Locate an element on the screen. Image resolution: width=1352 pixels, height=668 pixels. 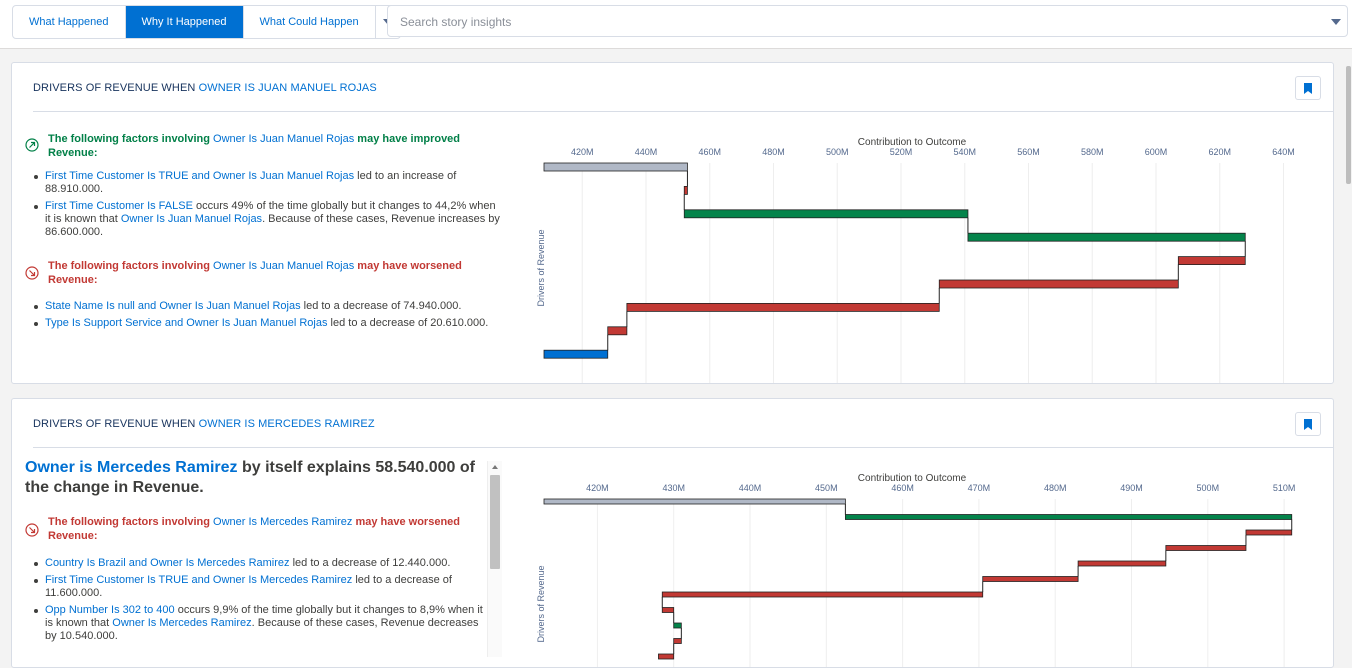
tick-label: 510M is located at coordinates (1284, 488).